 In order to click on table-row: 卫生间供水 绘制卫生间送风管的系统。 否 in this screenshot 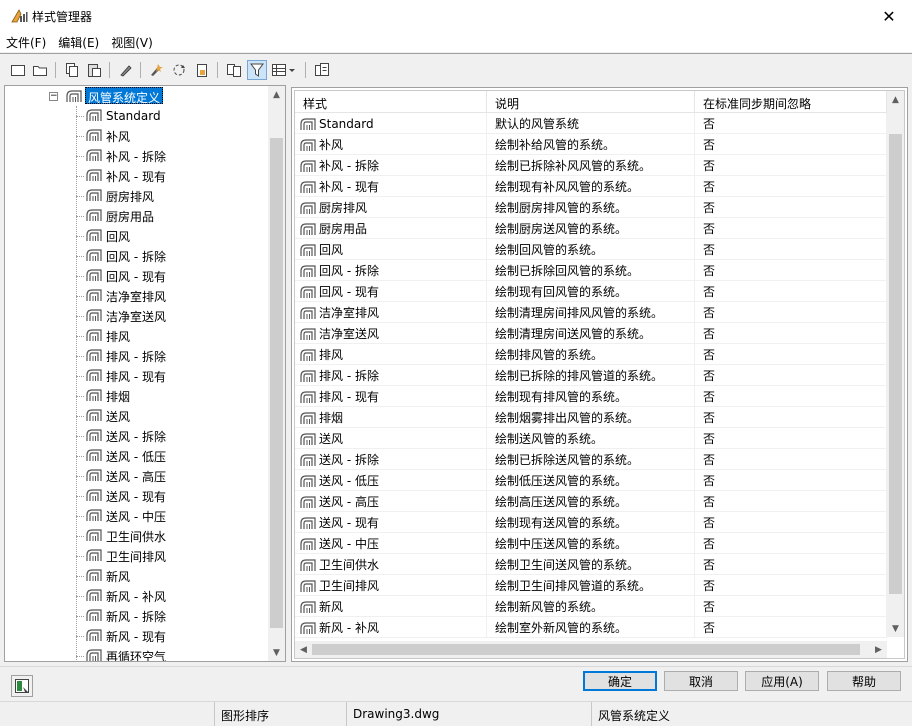, I will do `click(591, 564)`.